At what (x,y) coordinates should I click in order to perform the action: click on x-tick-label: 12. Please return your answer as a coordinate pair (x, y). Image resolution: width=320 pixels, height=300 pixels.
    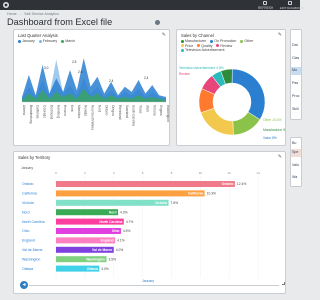
    Looking at the image, I should click on (229, 173).